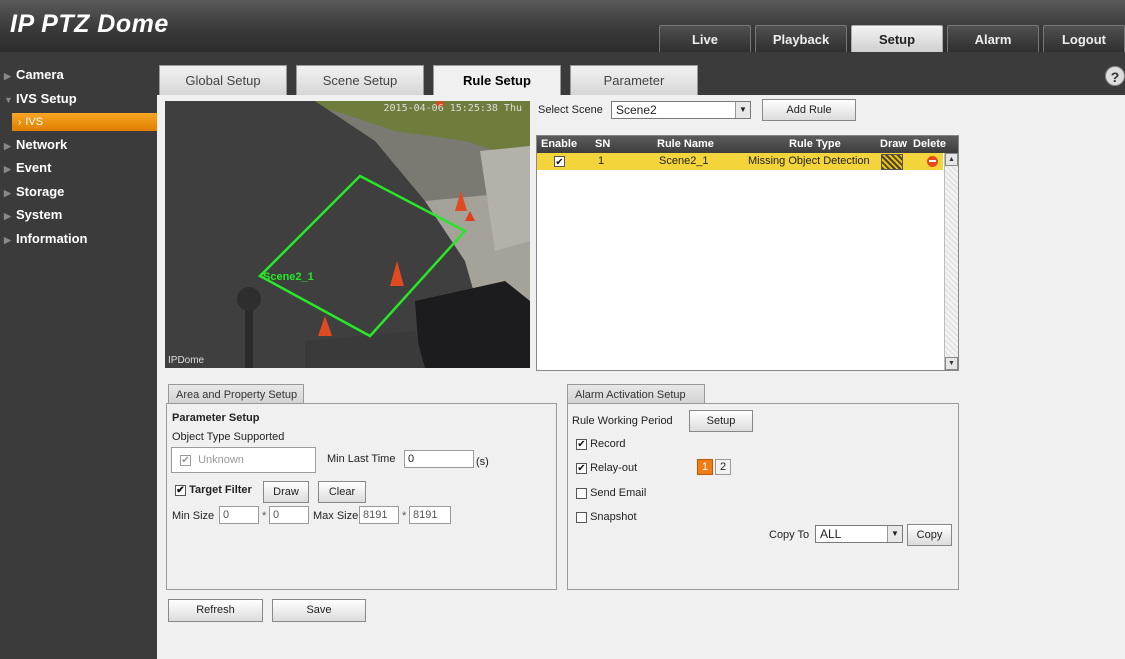  Describe the element at coordinates (223, 80) in the screenshot. I see `tab-global-setup: Global Setup` at that location.